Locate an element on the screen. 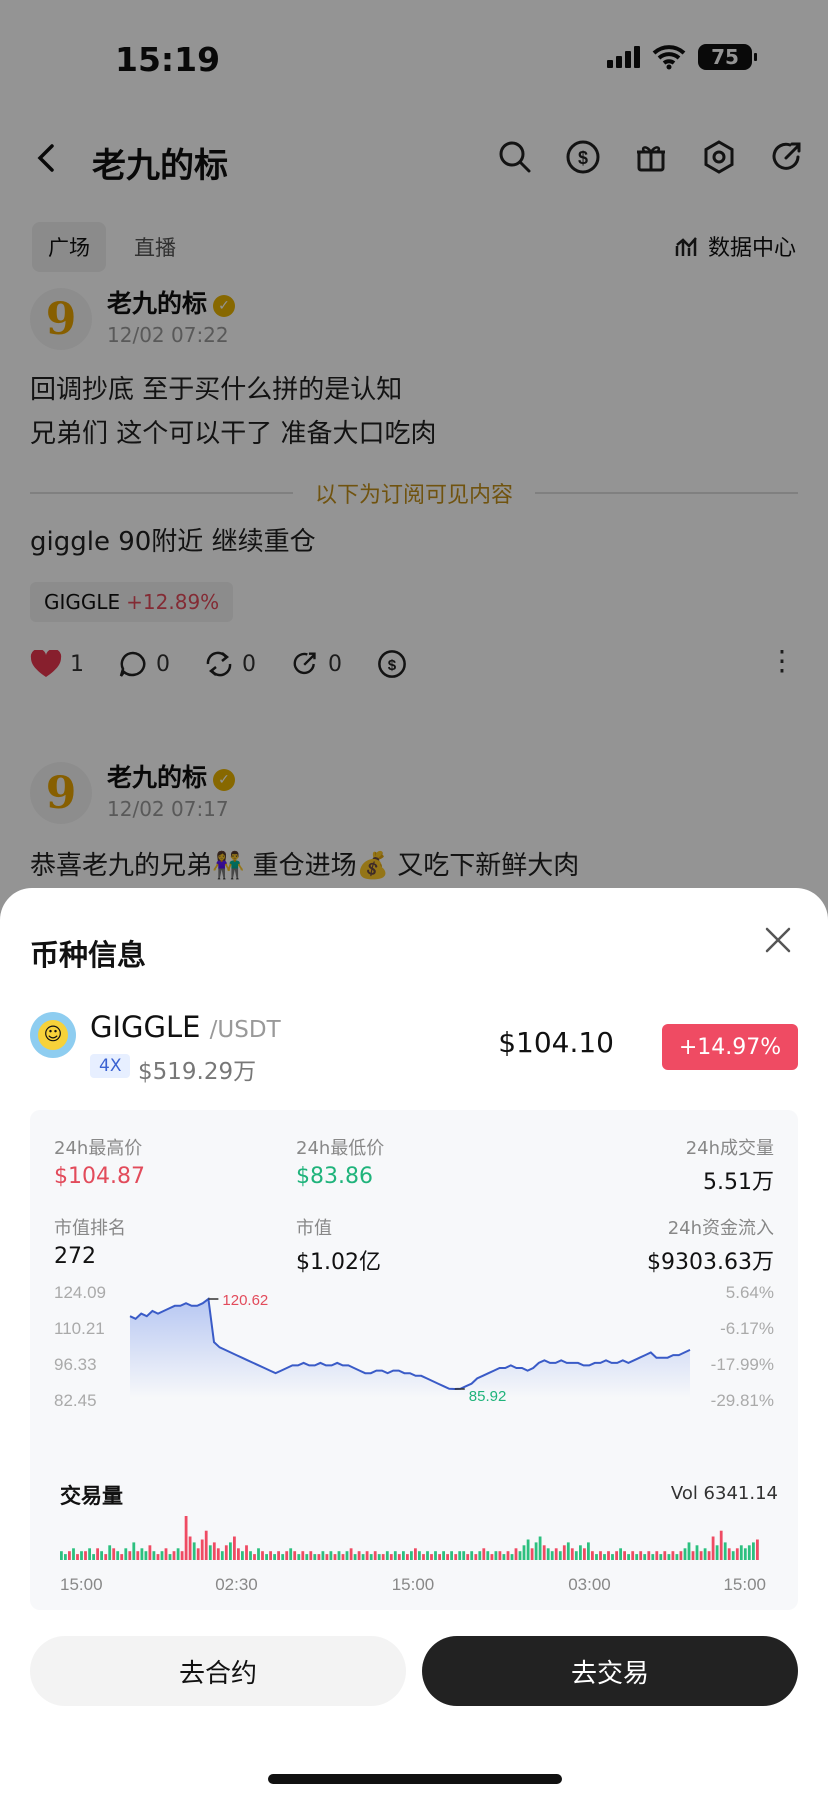  sheet-title: 币种信息 is located at coordinates (88, 955).